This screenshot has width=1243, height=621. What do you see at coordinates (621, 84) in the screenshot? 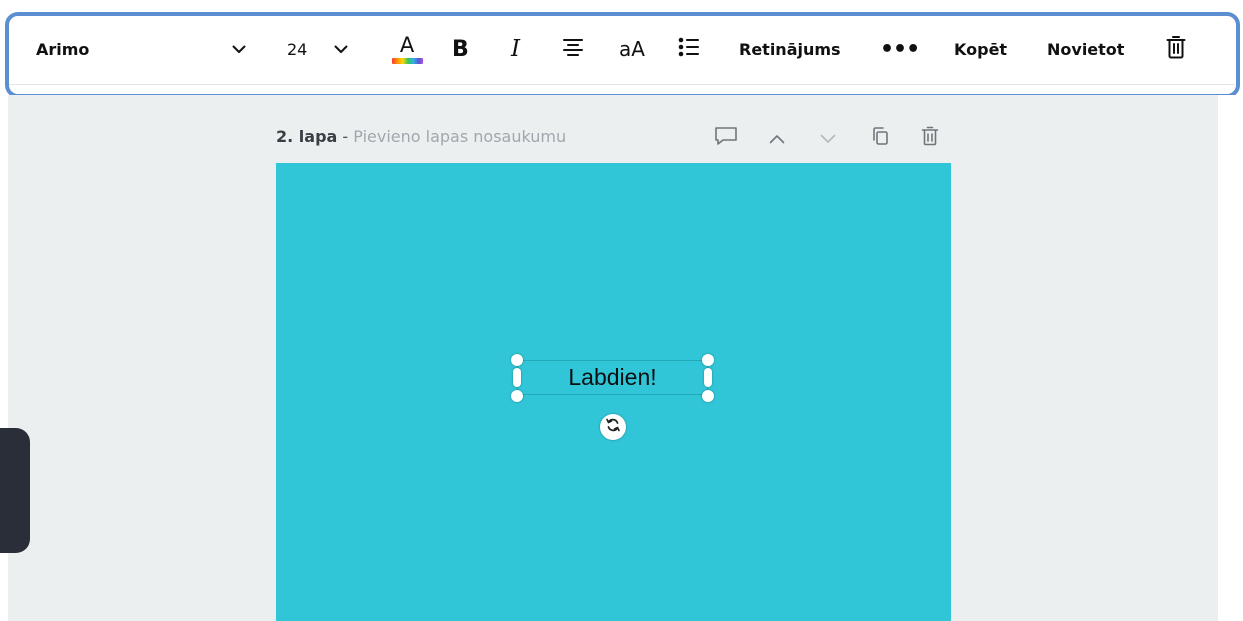
I see `toolbar-divider` at bounding box center [621, 84].